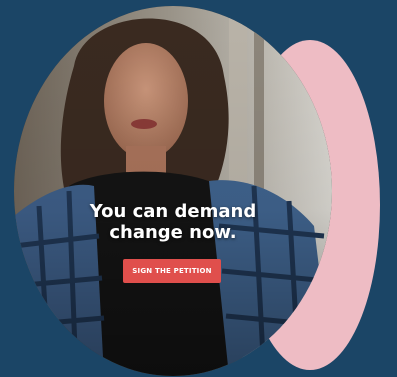 Image resolution: width=397 pixels, height=377 pixels. What do you see at coordinates (172, 271) in the screenshot?
I see `sign-petition-button: SIGN THE PETITION` at bounding box center [172, 271].